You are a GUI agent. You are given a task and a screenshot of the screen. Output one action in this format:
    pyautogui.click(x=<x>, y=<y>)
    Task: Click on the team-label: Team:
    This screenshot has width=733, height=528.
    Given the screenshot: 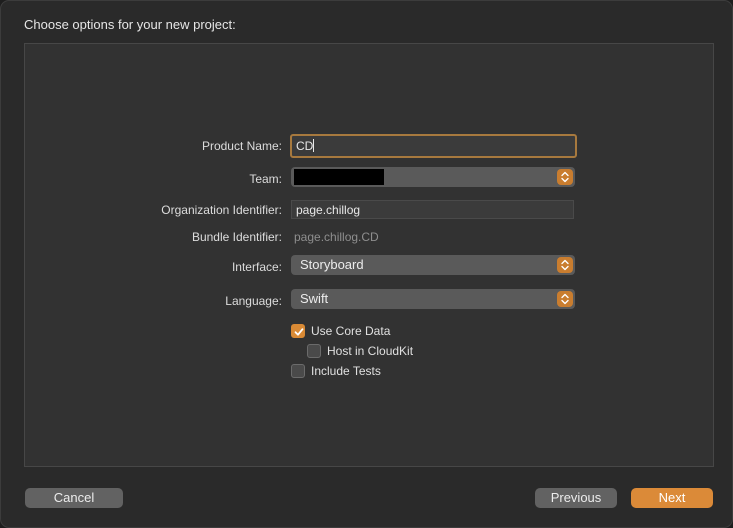 What is the action you would take?
    pyautogui.click(x=265, y=179)
    